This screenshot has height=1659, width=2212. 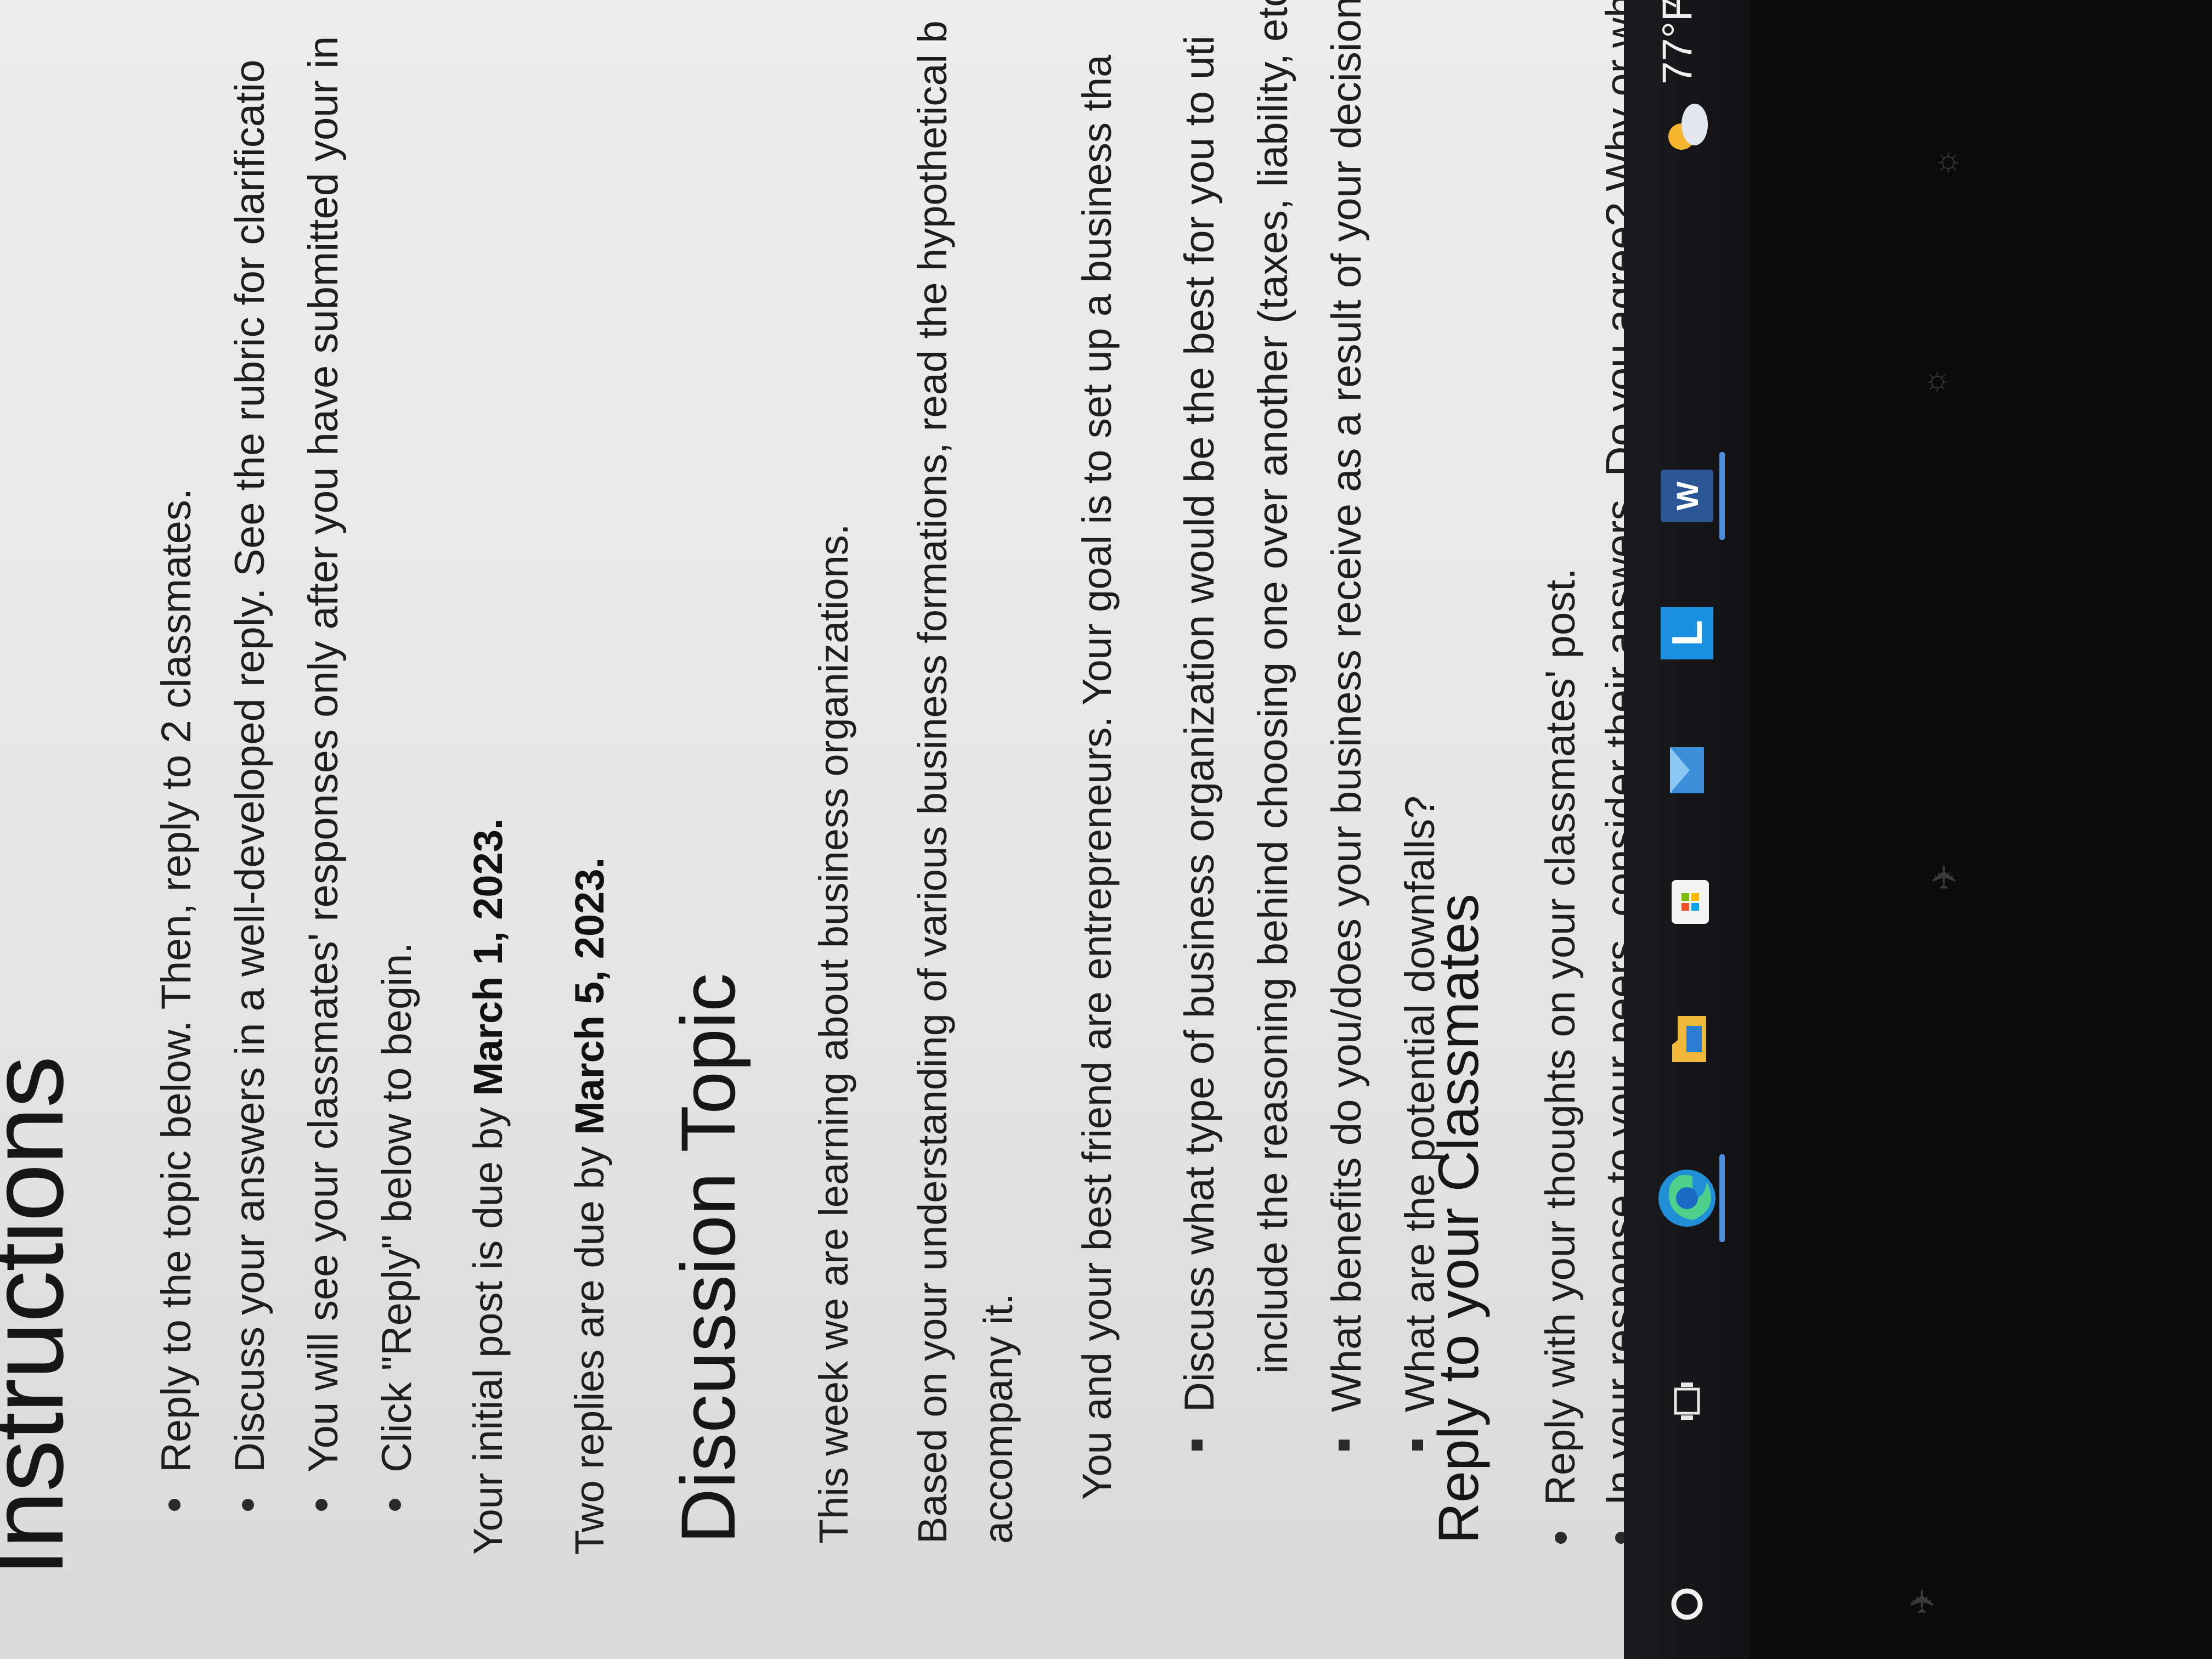 I want to click on initial-due-date: March 1, 2023., so click(x=488, y=957).